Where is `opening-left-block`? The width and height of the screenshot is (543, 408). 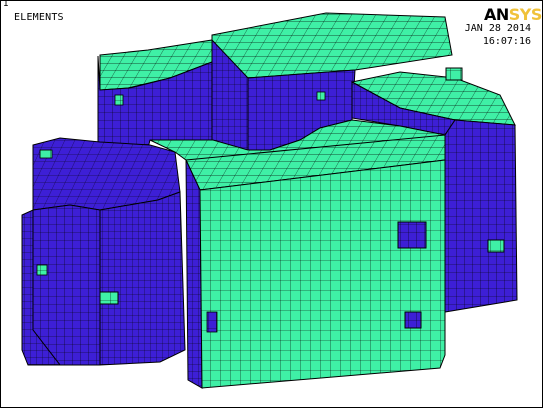
opening-left-block is located at coordinates (109, 298).